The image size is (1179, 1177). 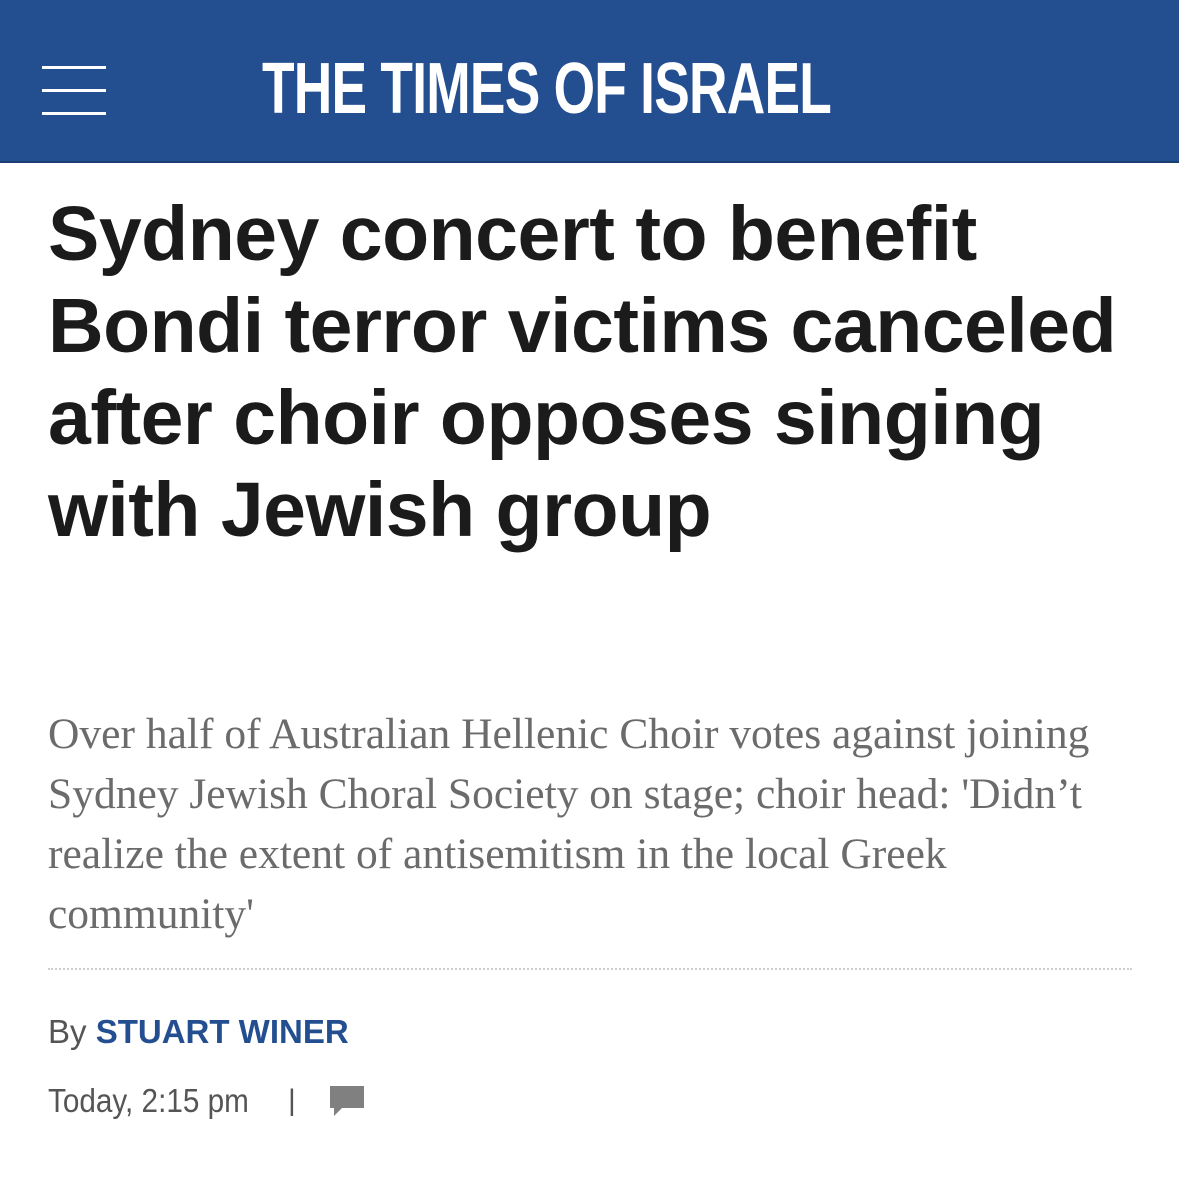 What do you see at coordinates (222, 1031) in the screenshot?
I see `author-link: STUART WINER` at bounding box center [222, 1031].